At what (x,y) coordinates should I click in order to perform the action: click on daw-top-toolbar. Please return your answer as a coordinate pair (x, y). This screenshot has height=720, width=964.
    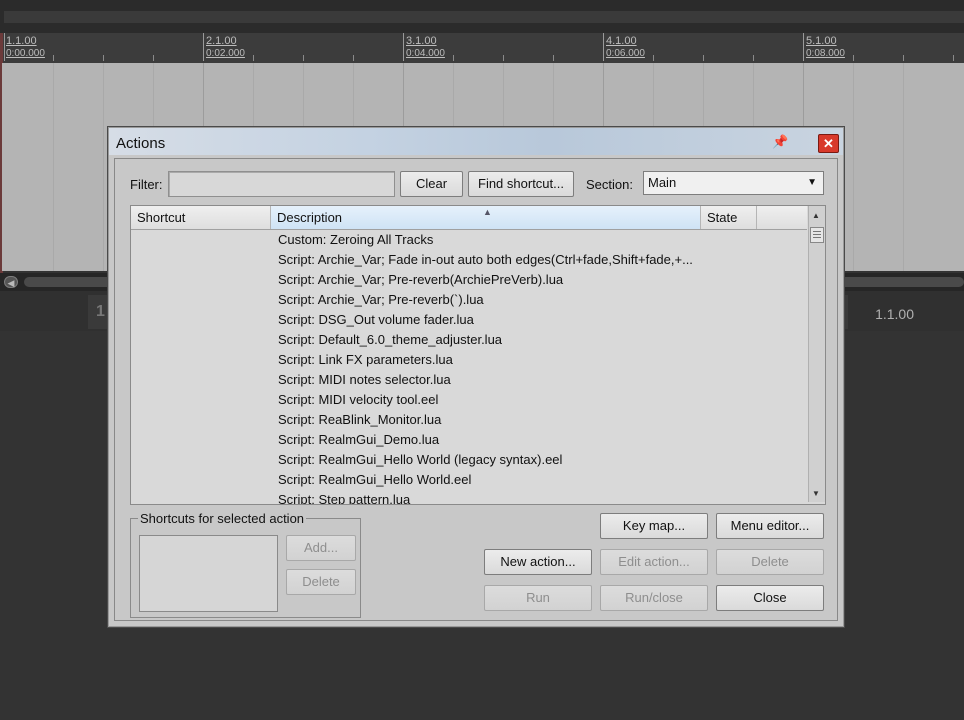
    Looking at the image, I should click on (482, 16).